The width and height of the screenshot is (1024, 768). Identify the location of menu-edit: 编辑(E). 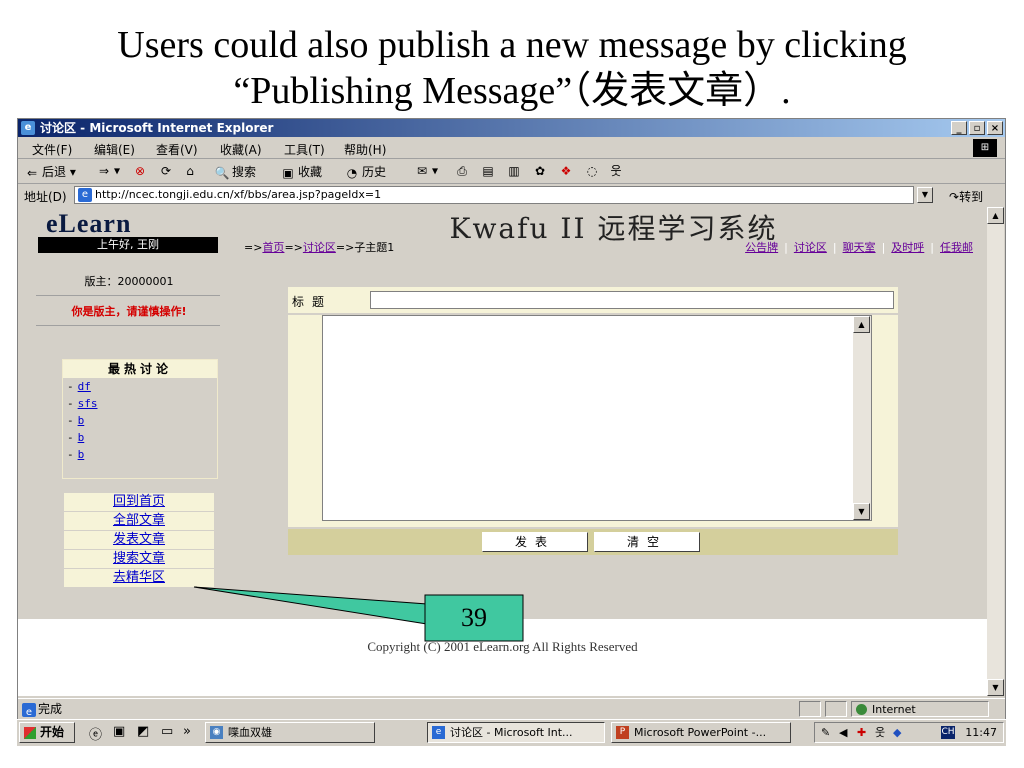
(114, 149).